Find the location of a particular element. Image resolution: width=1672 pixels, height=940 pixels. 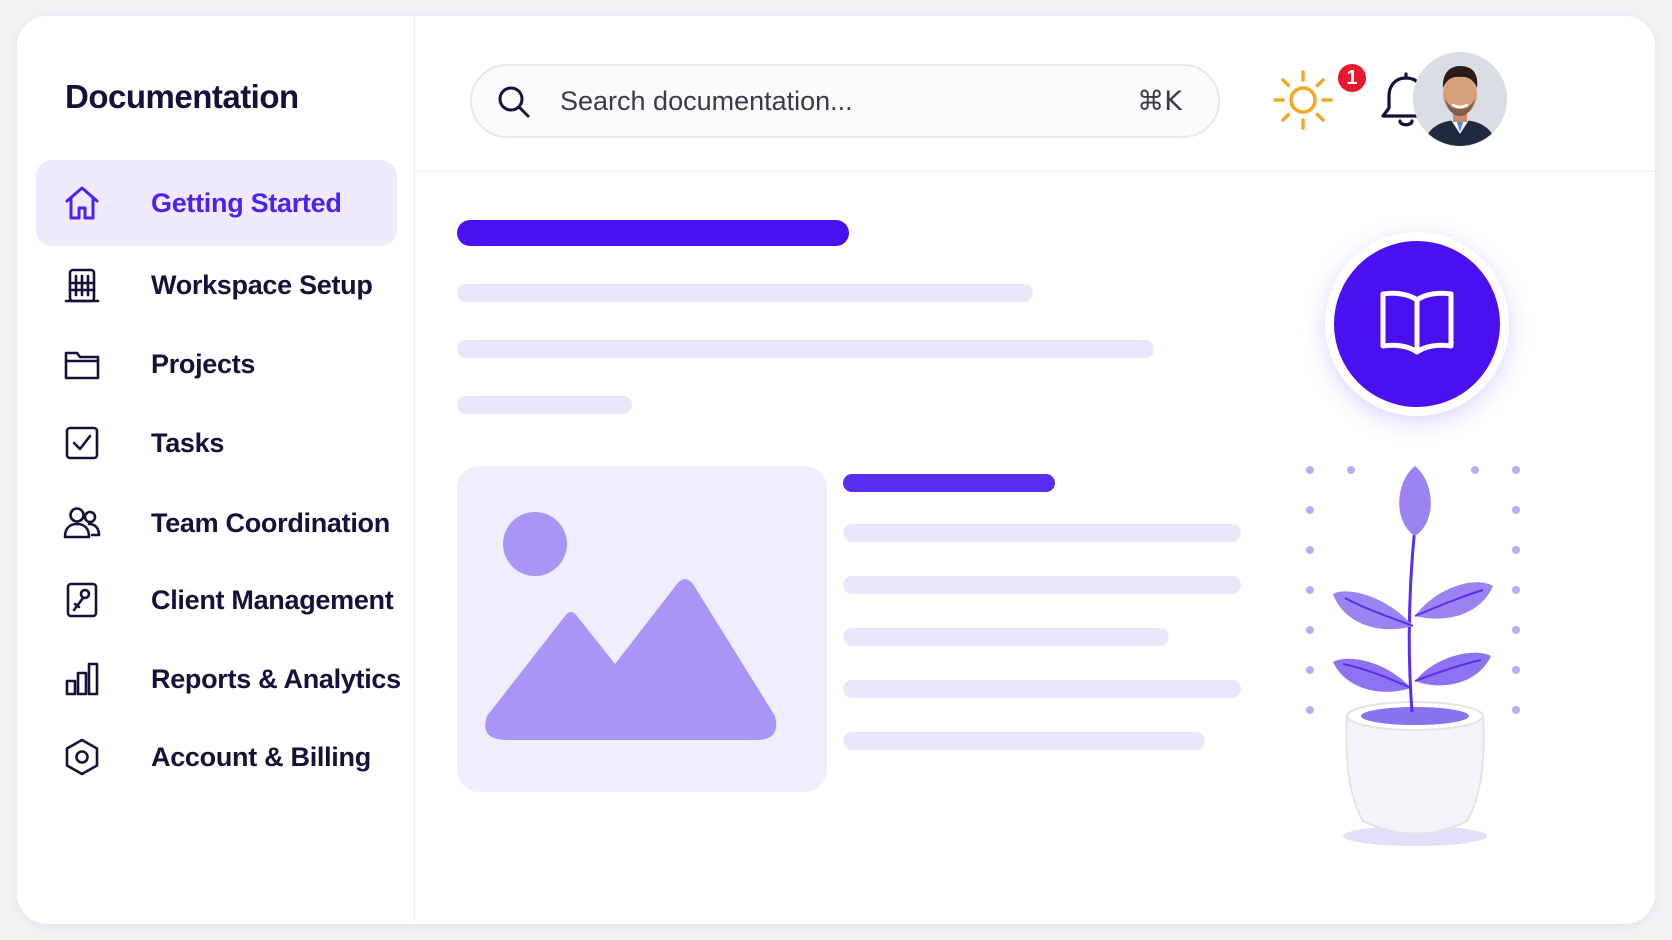

folder-icon is located at coordinates (82, 364).